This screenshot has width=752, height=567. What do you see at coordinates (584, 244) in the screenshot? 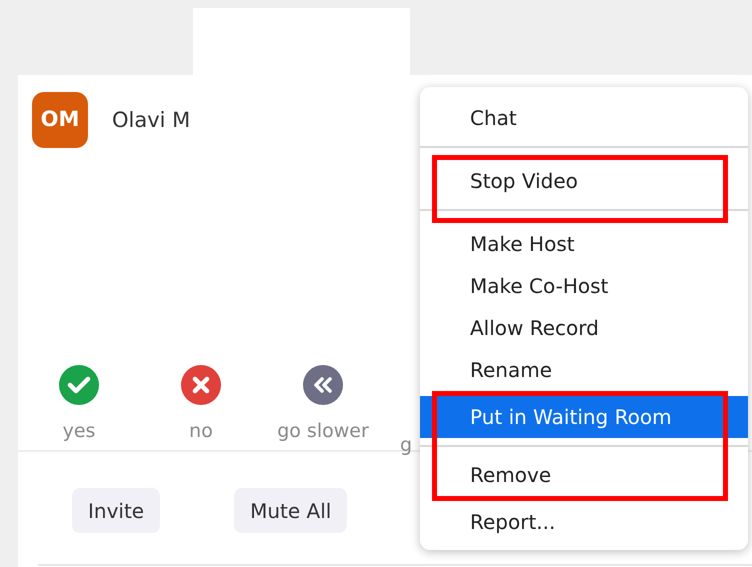
I see `menu-item: Make Host` at bounding box center [584, 244].